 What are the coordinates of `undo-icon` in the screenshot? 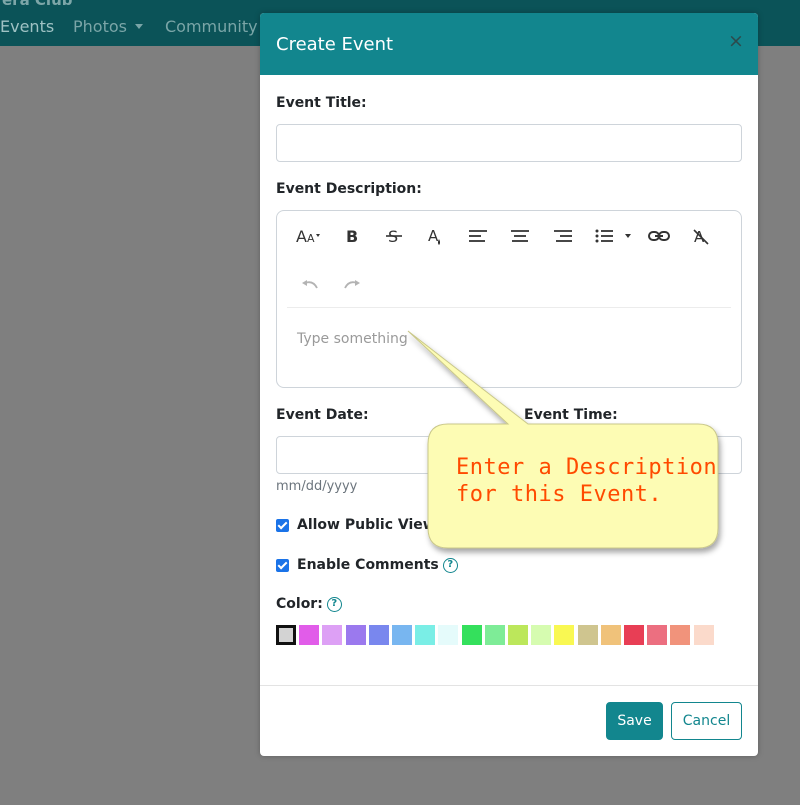 It's located at (310, 284).